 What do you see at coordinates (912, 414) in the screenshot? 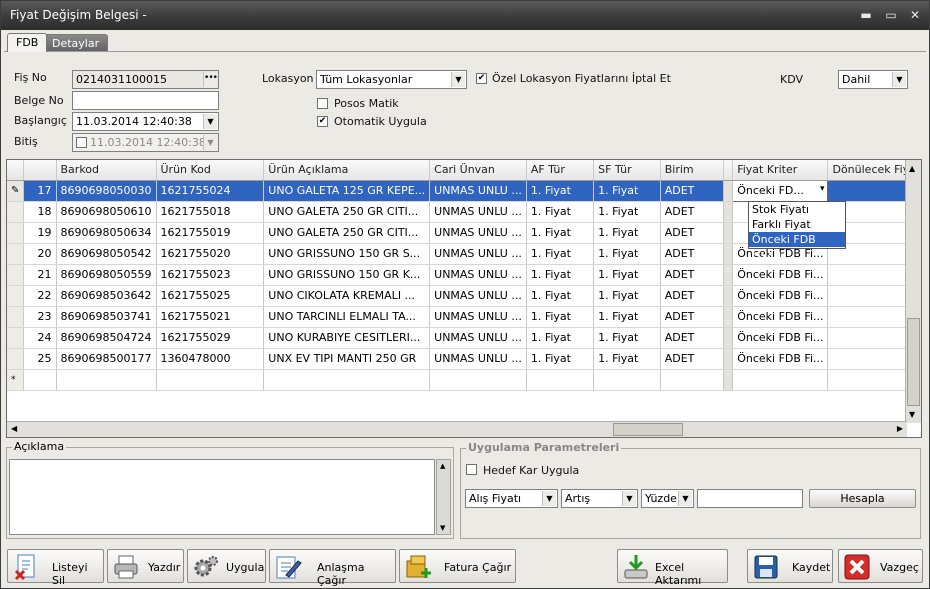
I see `scroll-down-icon: ▼` at bounding box center [912, 414].